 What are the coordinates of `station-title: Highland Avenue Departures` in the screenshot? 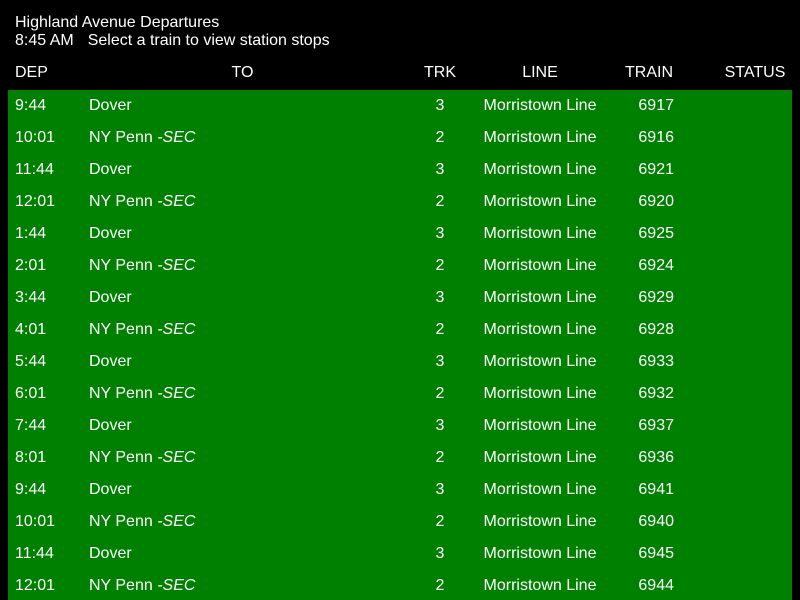 It's located at (117, 22).